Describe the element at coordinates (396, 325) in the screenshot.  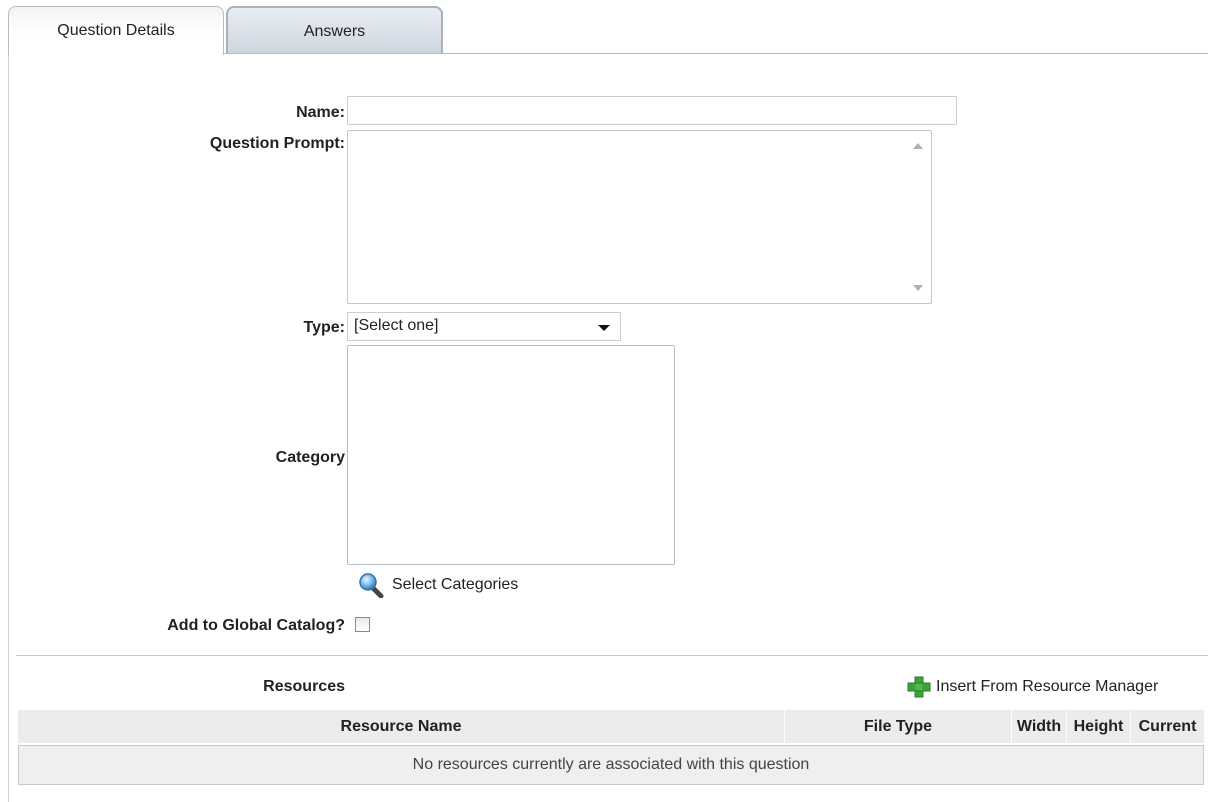
I see `type-selected-value: [Select one]` at that location.